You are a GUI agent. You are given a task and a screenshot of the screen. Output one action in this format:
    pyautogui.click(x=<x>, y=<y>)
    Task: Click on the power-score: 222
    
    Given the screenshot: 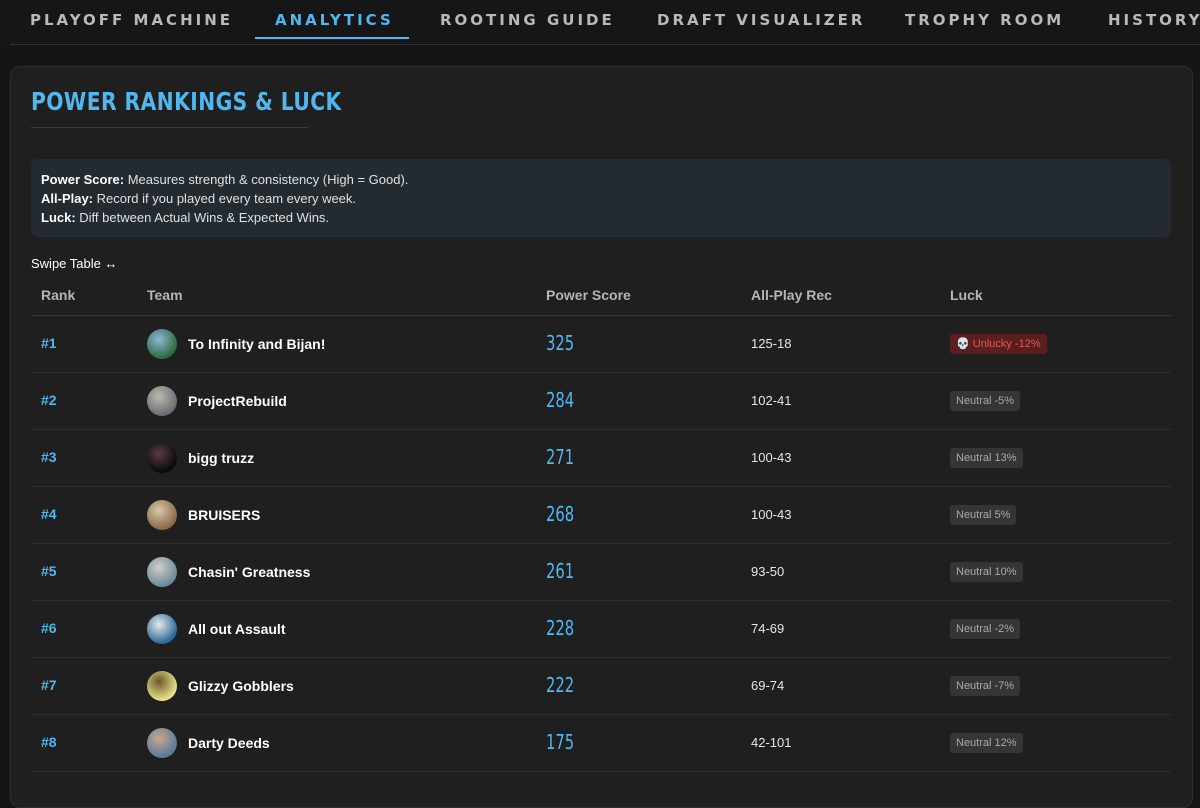 What is the action you would take?
    pyautogui.click(x=560, y=685)
    